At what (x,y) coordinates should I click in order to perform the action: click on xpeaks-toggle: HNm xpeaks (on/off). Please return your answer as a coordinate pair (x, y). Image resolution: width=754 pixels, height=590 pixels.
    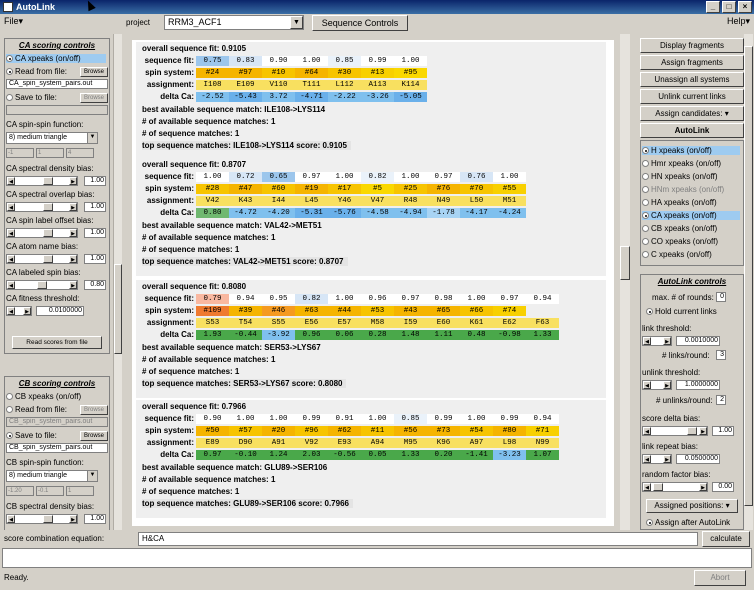
    Looking at the image, I should click on (691, 189).